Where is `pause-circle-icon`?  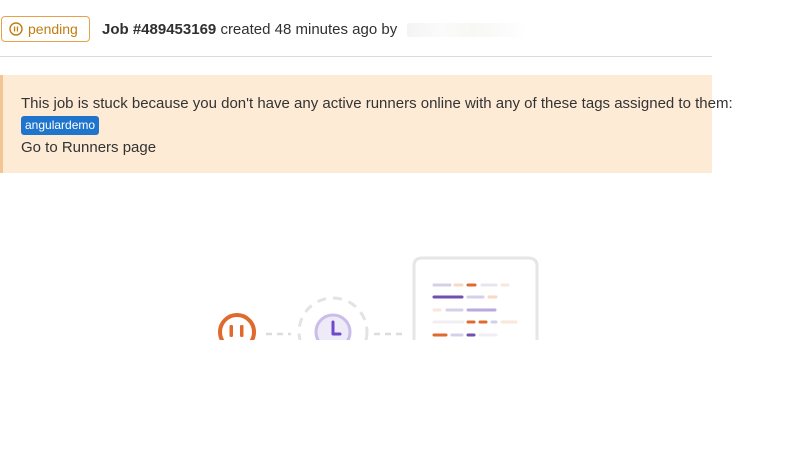 pause-circle-icon is located at coordinates (16, 29).